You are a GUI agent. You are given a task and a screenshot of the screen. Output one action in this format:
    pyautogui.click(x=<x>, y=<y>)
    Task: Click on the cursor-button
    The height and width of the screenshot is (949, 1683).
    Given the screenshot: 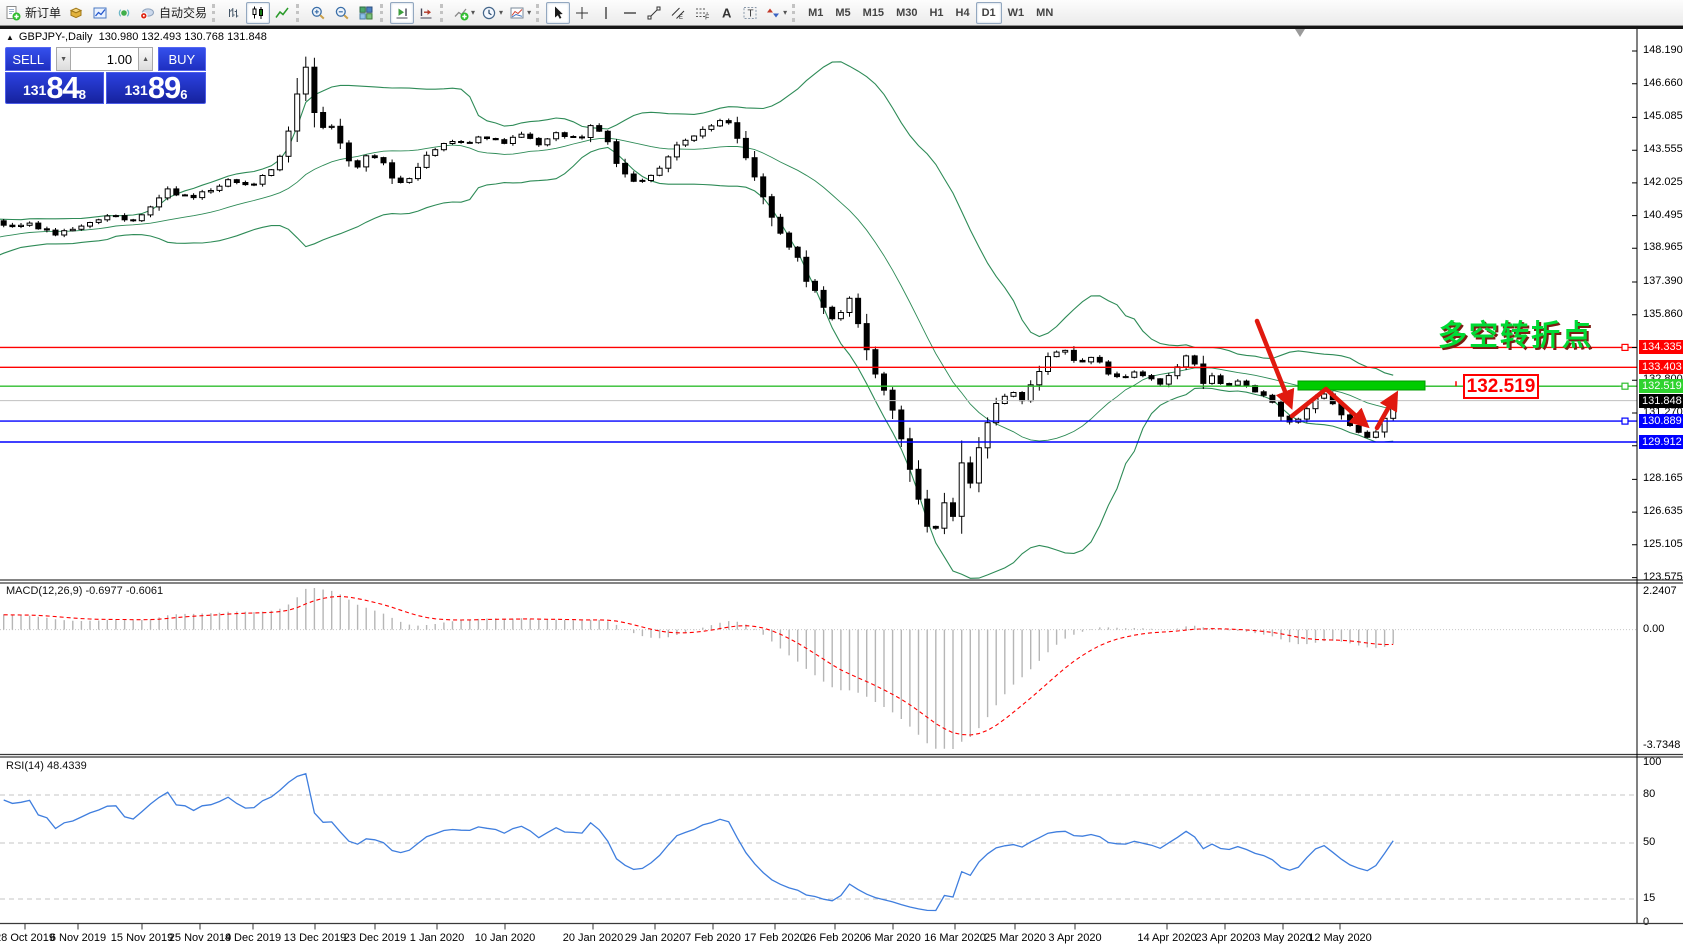 What is the action you would take?
    pyautogui.click(x=558, y=12)
    